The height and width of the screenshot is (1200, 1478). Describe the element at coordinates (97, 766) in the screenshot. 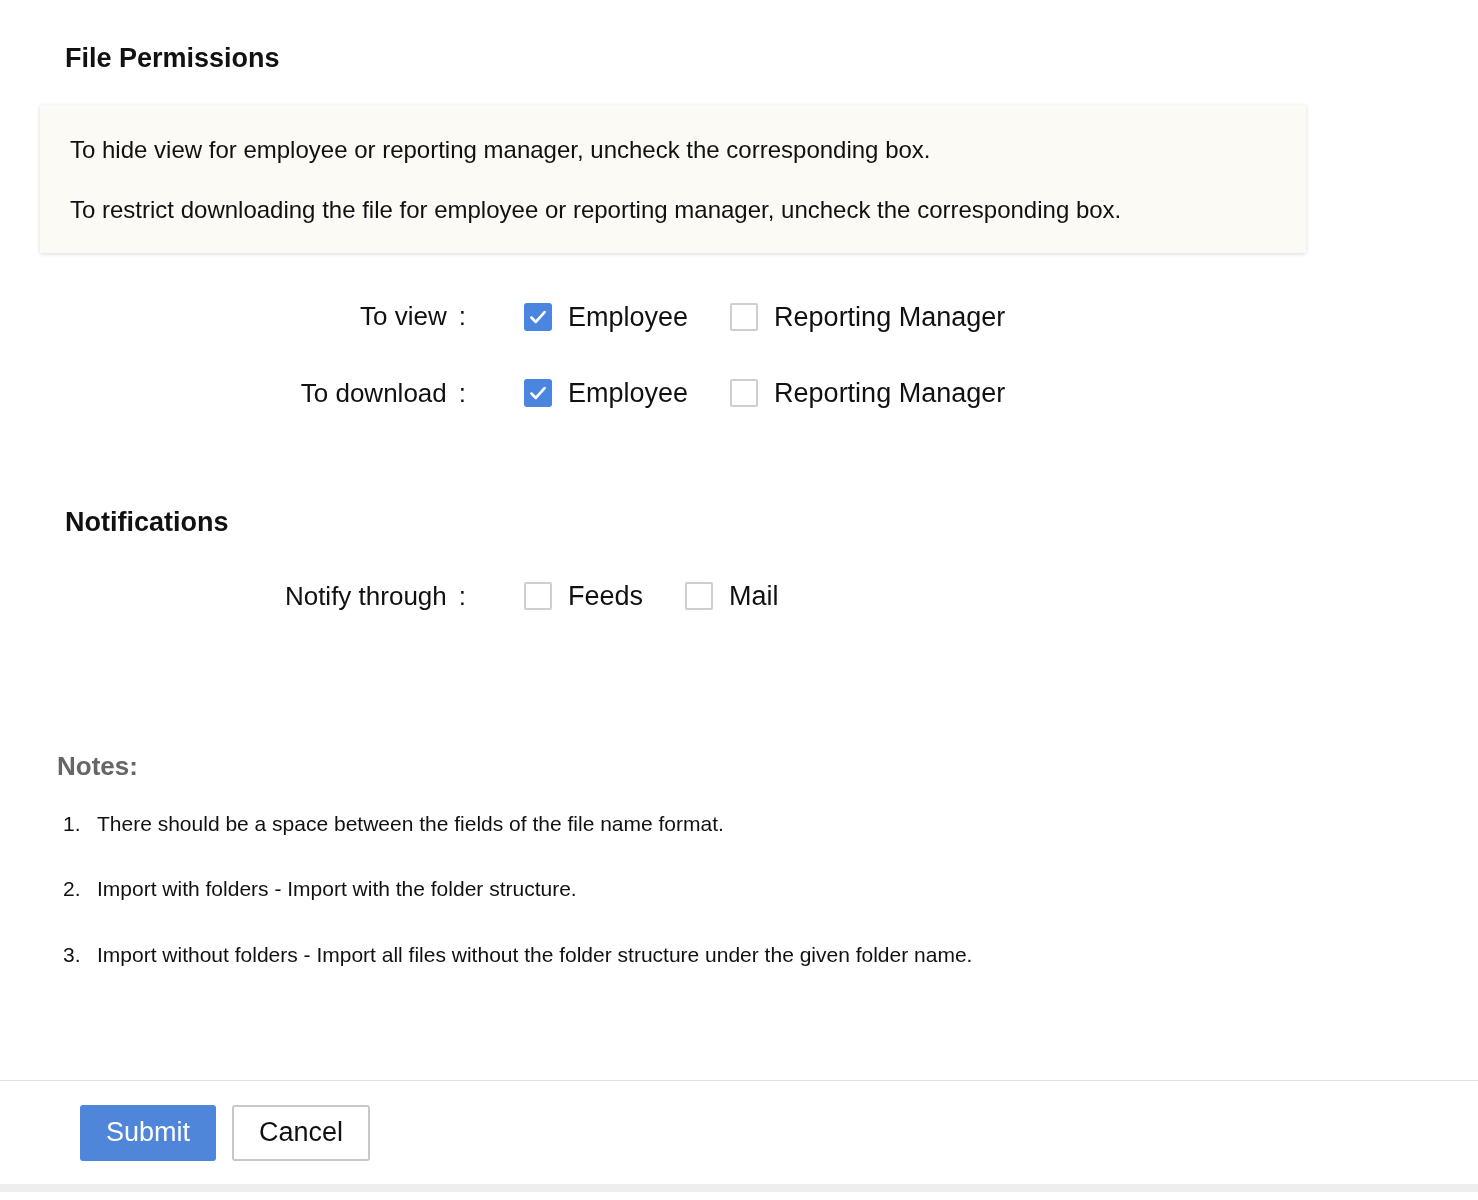

I see `notes-heading: Notes:` at that location.